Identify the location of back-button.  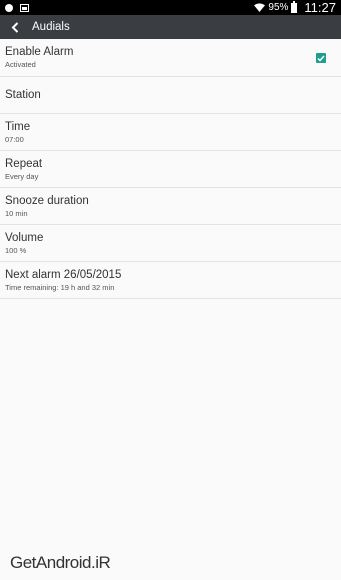
(15, 27).